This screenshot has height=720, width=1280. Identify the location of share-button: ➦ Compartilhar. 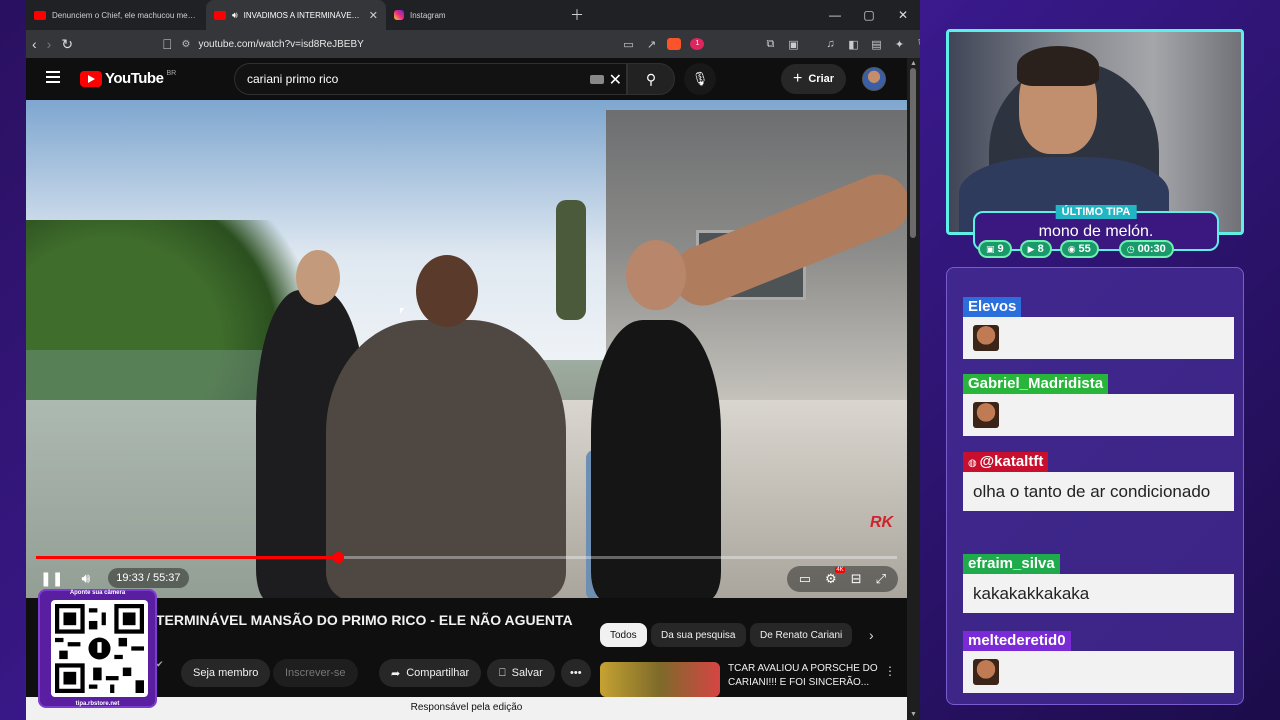
(430, 673).